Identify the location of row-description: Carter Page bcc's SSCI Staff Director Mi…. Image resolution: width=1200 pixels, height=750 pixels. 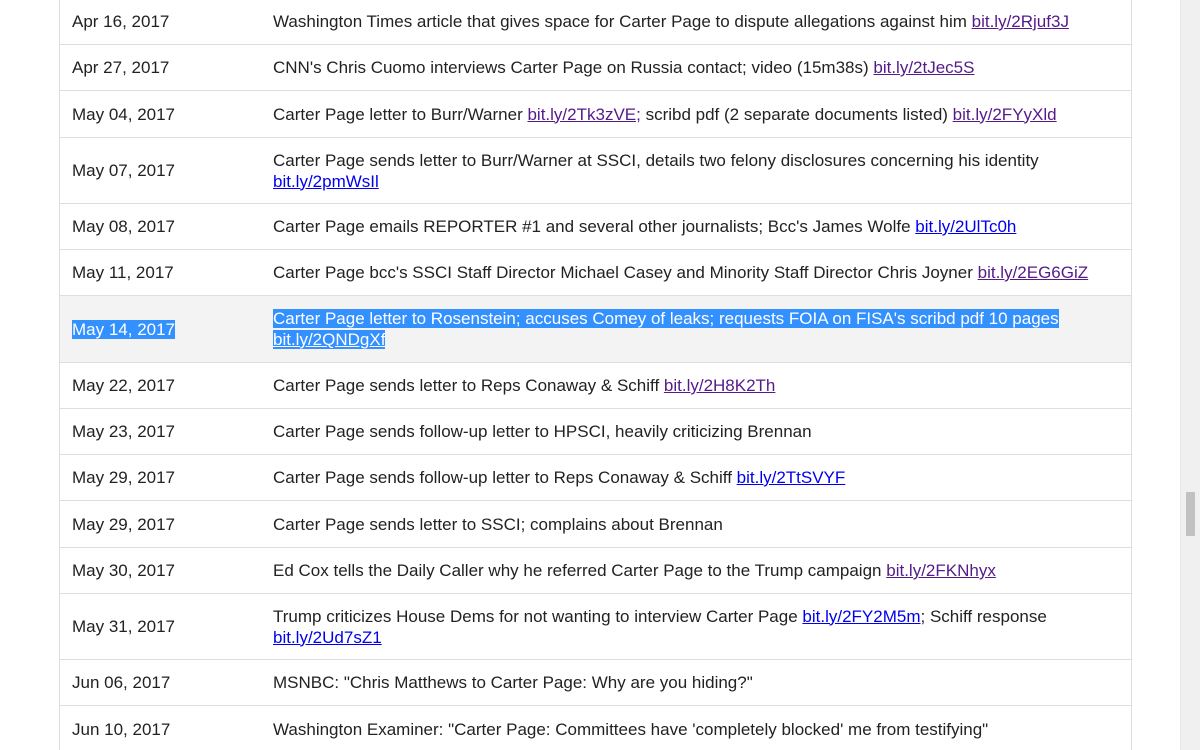
(681, 272).